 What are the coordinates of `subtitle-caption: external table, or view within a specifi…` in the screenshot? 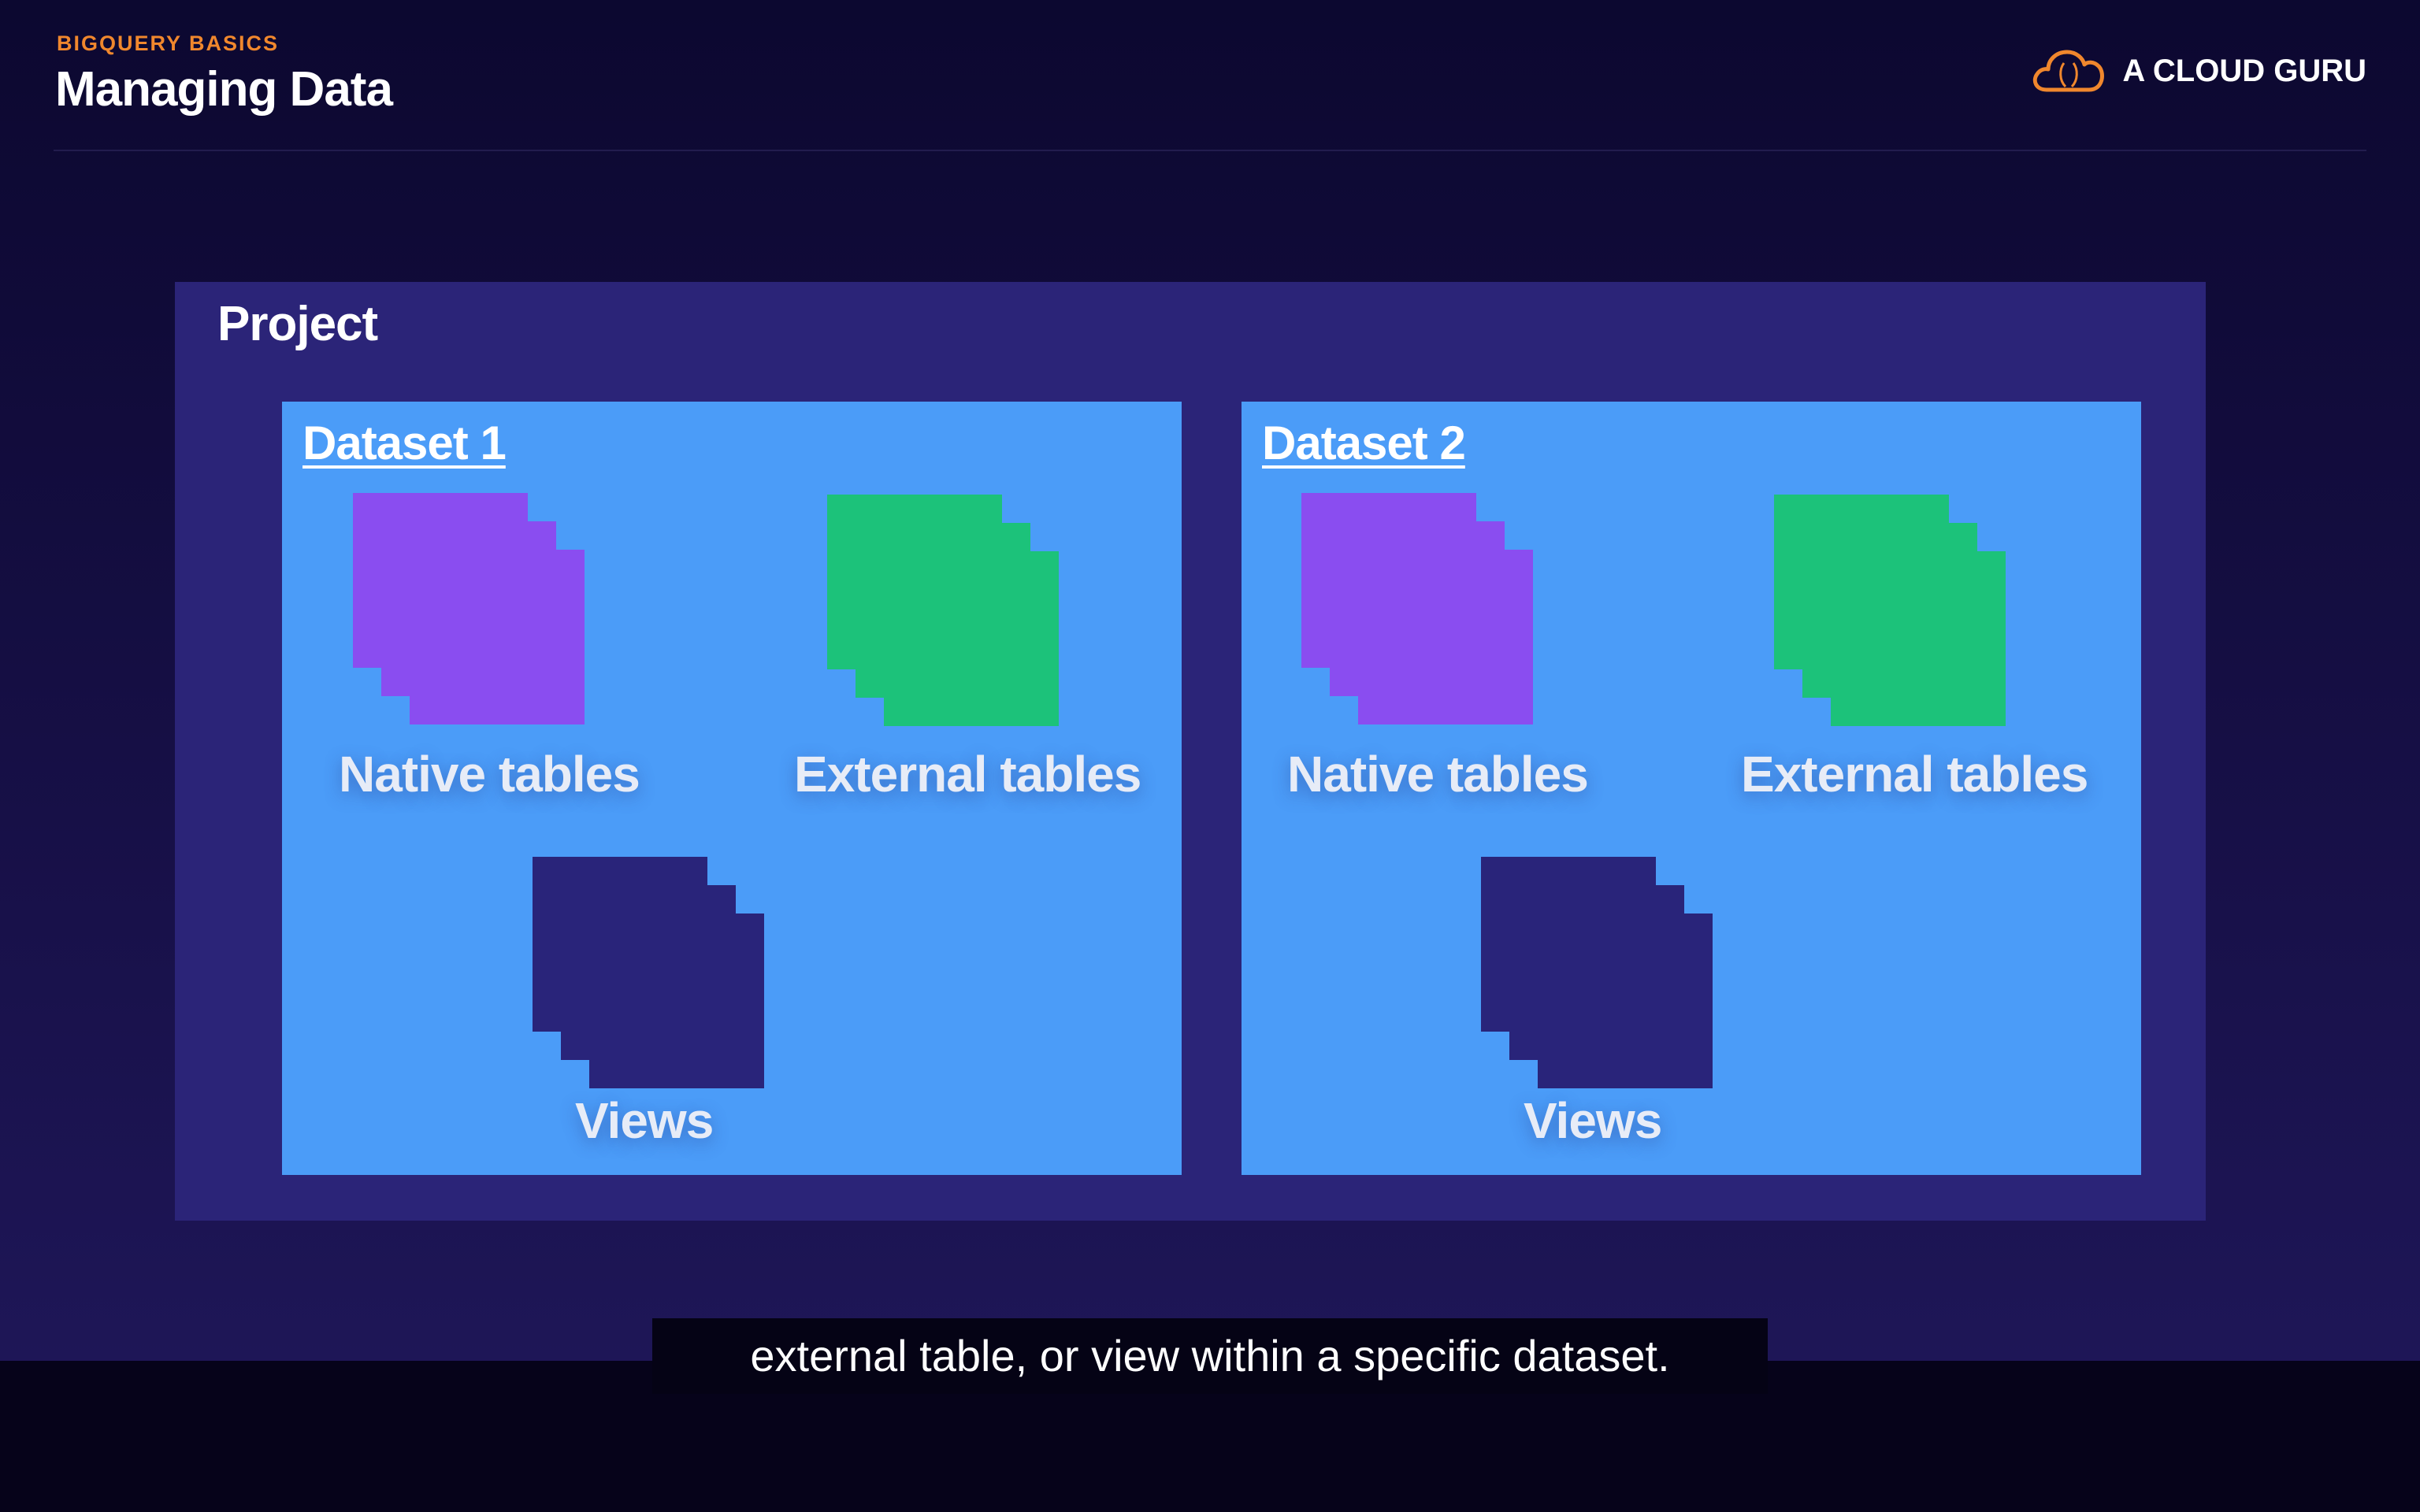 It's located at (1210, 1356).